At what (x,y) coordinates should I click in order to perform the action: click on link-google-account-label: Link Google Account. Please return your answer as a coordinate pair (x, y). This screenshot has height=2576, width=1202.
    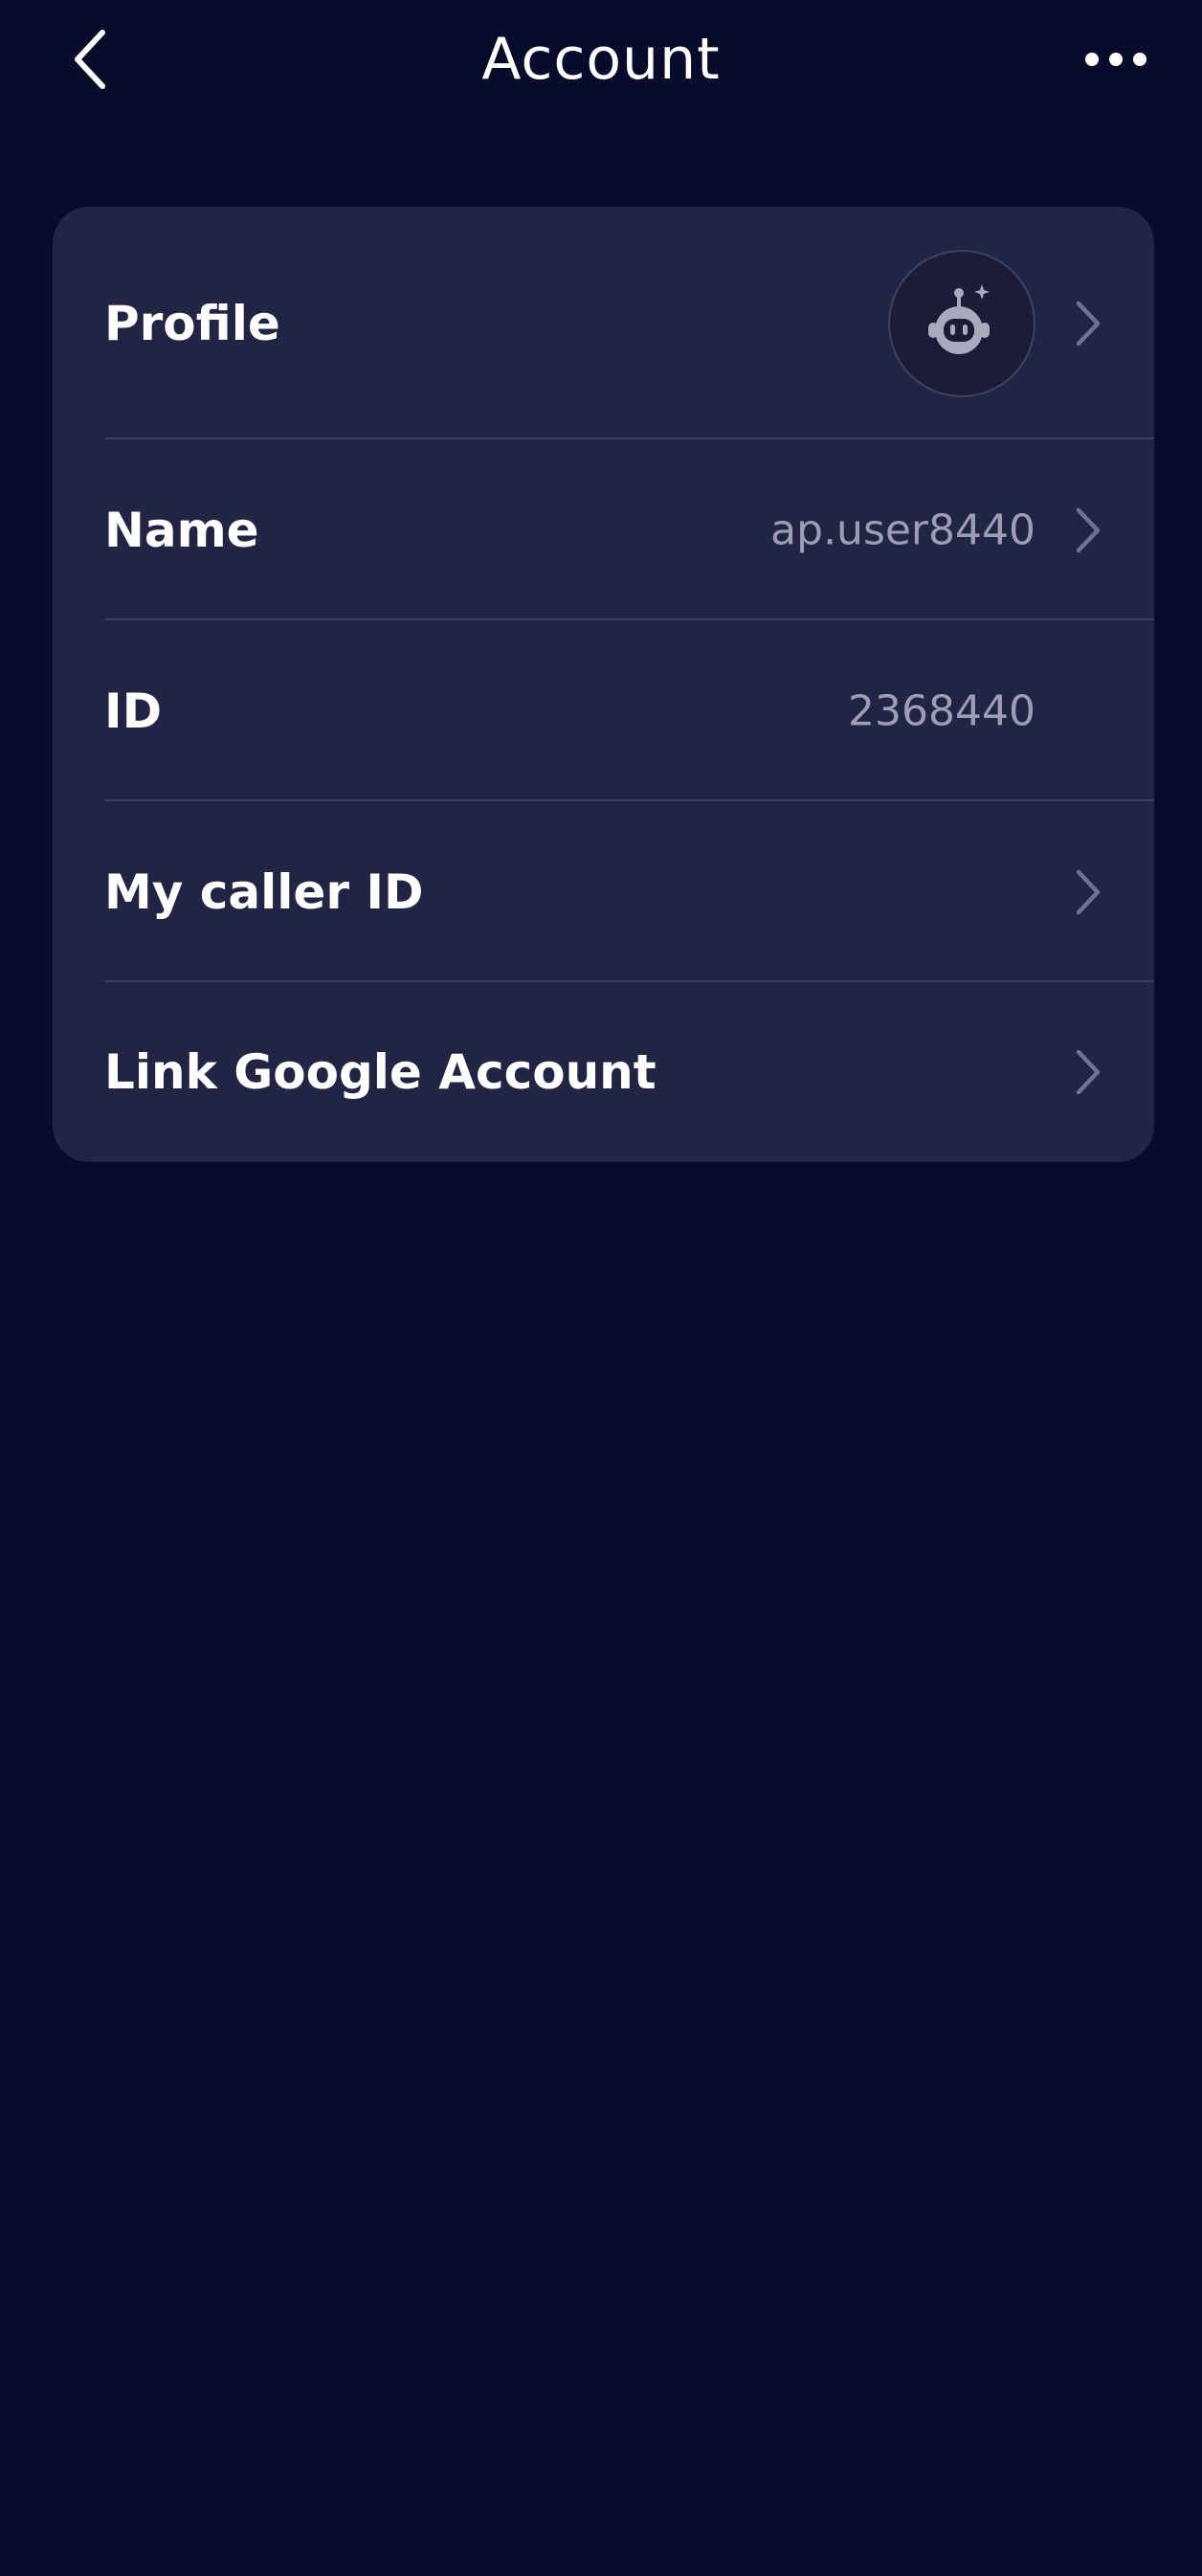
    Looking at the image, I should click on (380, 1072).